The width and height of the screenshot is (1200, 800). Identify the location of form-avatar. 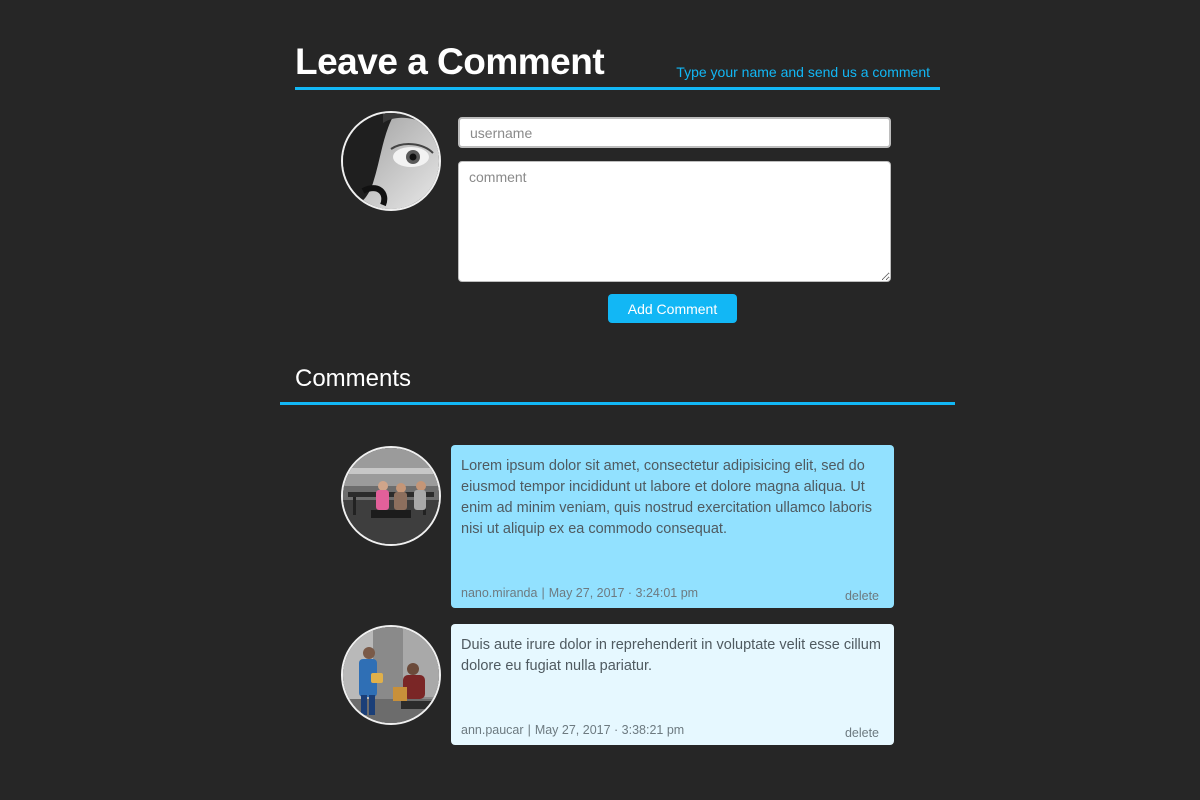
(391, 161).